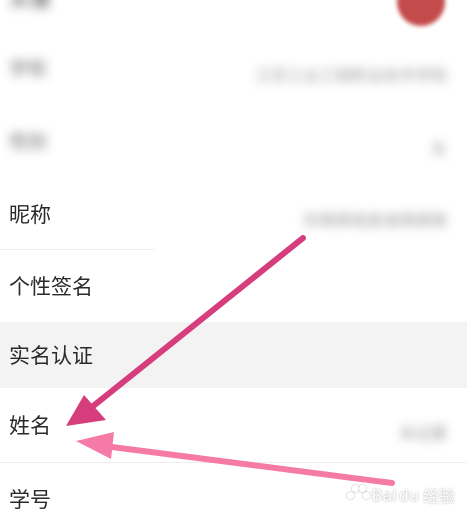 The width and height of the screenshot is (467, 527). What do you see at coordinates (350, 75) in the screenshot?
I see `school-value: 江苏工业工程职业技术学院` at bounding box center [350, 75].